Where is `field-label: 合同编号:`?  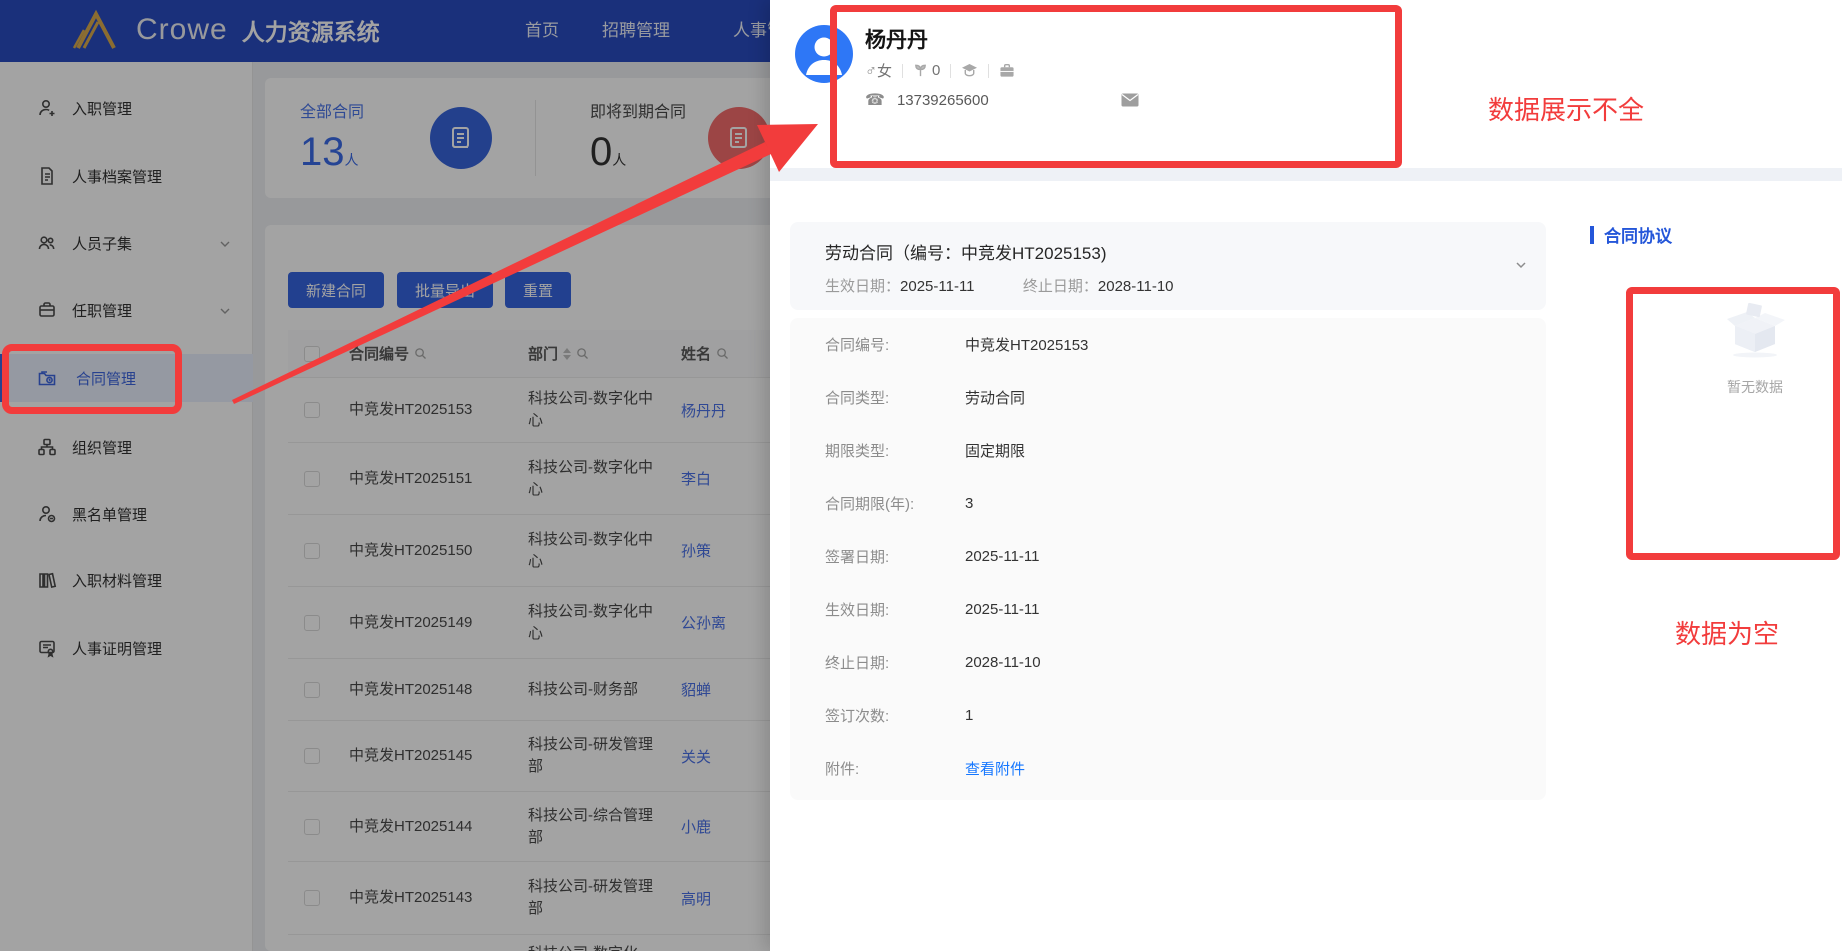 field-label: 合同编号: is located at coordinates (857, 345).